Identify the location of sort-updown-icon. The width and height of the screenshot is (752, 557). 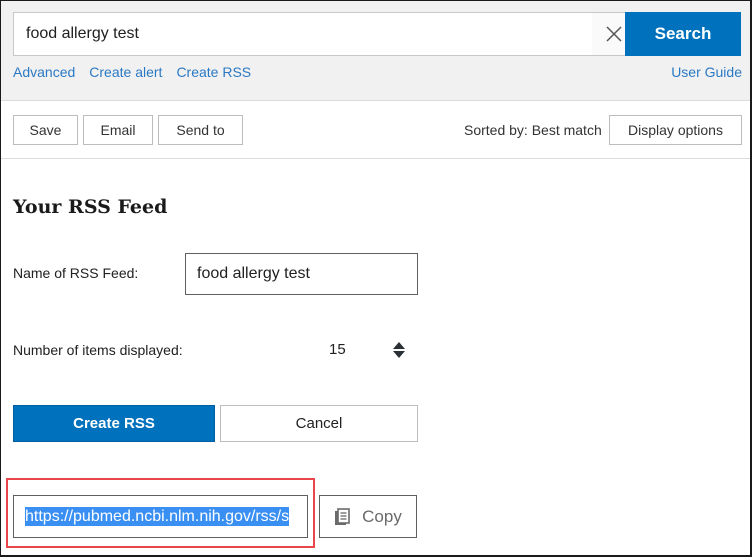
(399, 350).